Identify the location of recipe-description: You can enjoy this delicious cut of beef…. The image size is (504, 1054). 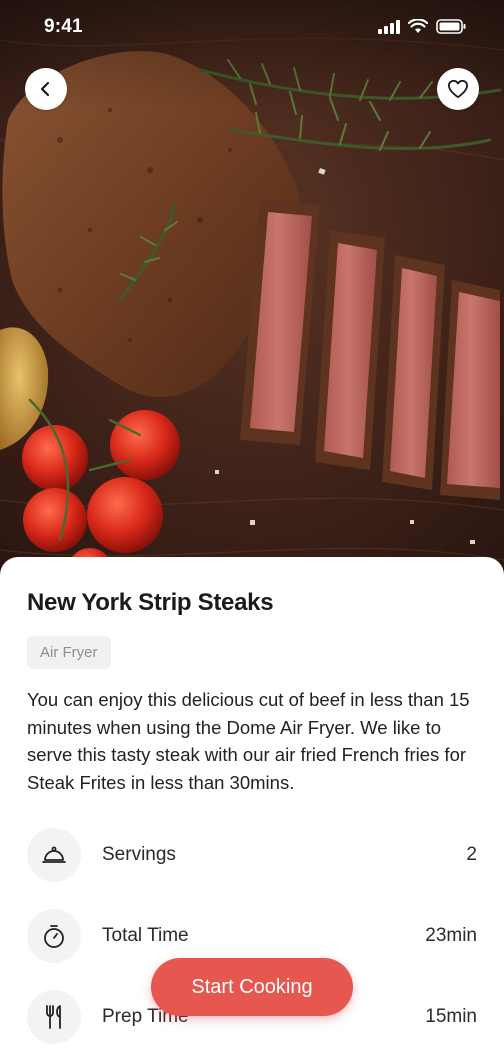
(248, 741).